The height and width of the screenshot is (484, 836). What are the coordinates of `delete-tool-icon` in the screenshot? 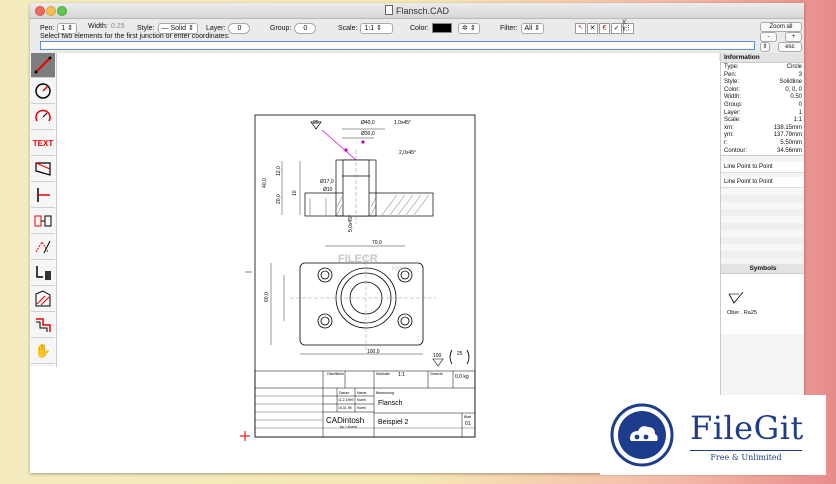 It's located at (43, 273).